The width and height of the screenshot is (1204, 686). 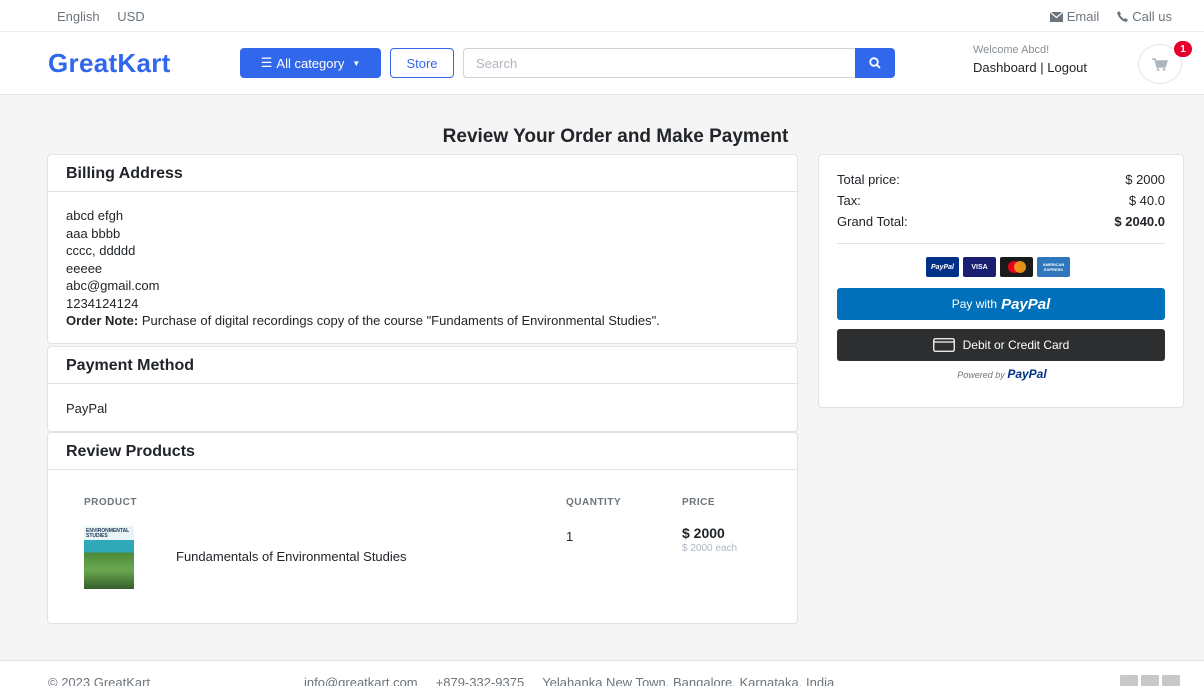 What do you see at coordinates (93, 233) in the screenshot?
I see `billing-line: aaa bbbb` at bounding box center [93, 233].